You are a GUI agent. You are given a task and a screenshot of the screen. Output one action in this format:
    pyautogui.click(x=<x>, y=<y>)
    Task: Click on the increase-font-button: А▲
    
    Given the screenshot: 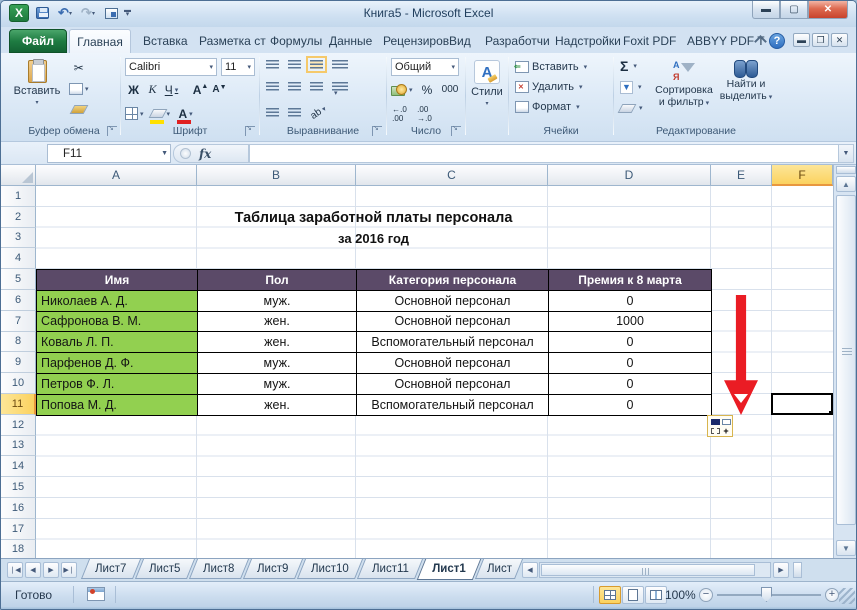 What is the action you would take?
    pyautogui.click(x=200, y=89)
    